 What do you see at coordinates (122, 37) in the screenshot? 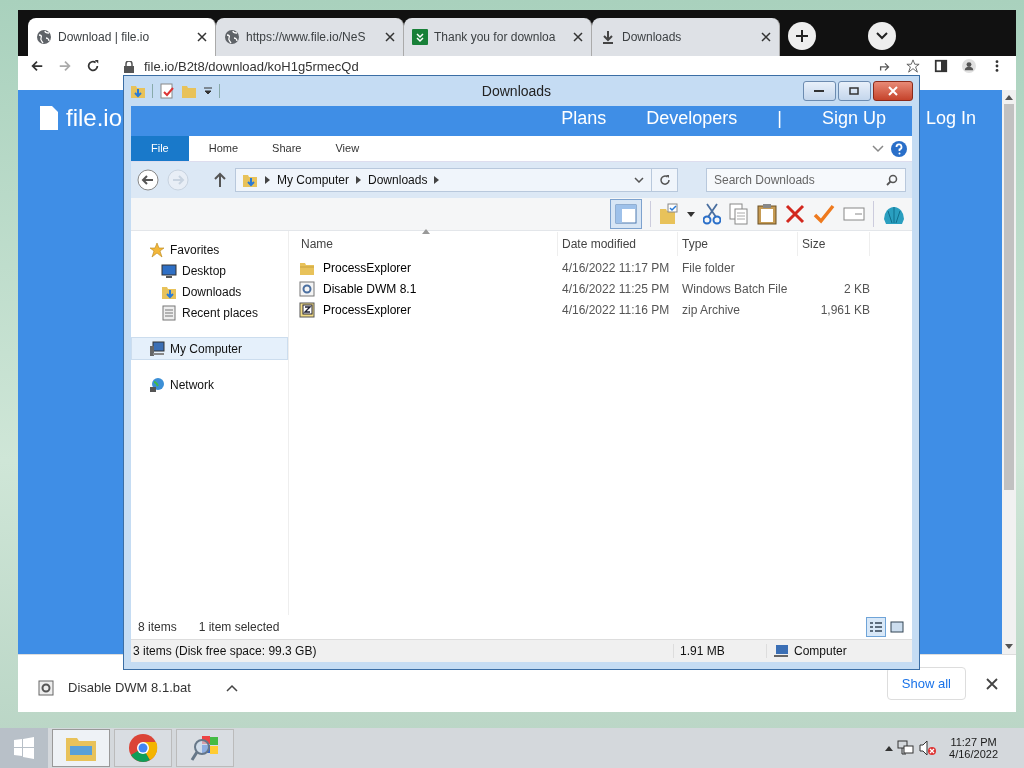
I see `browser-tab: Download | file.io` at bounding box center [122, 37].